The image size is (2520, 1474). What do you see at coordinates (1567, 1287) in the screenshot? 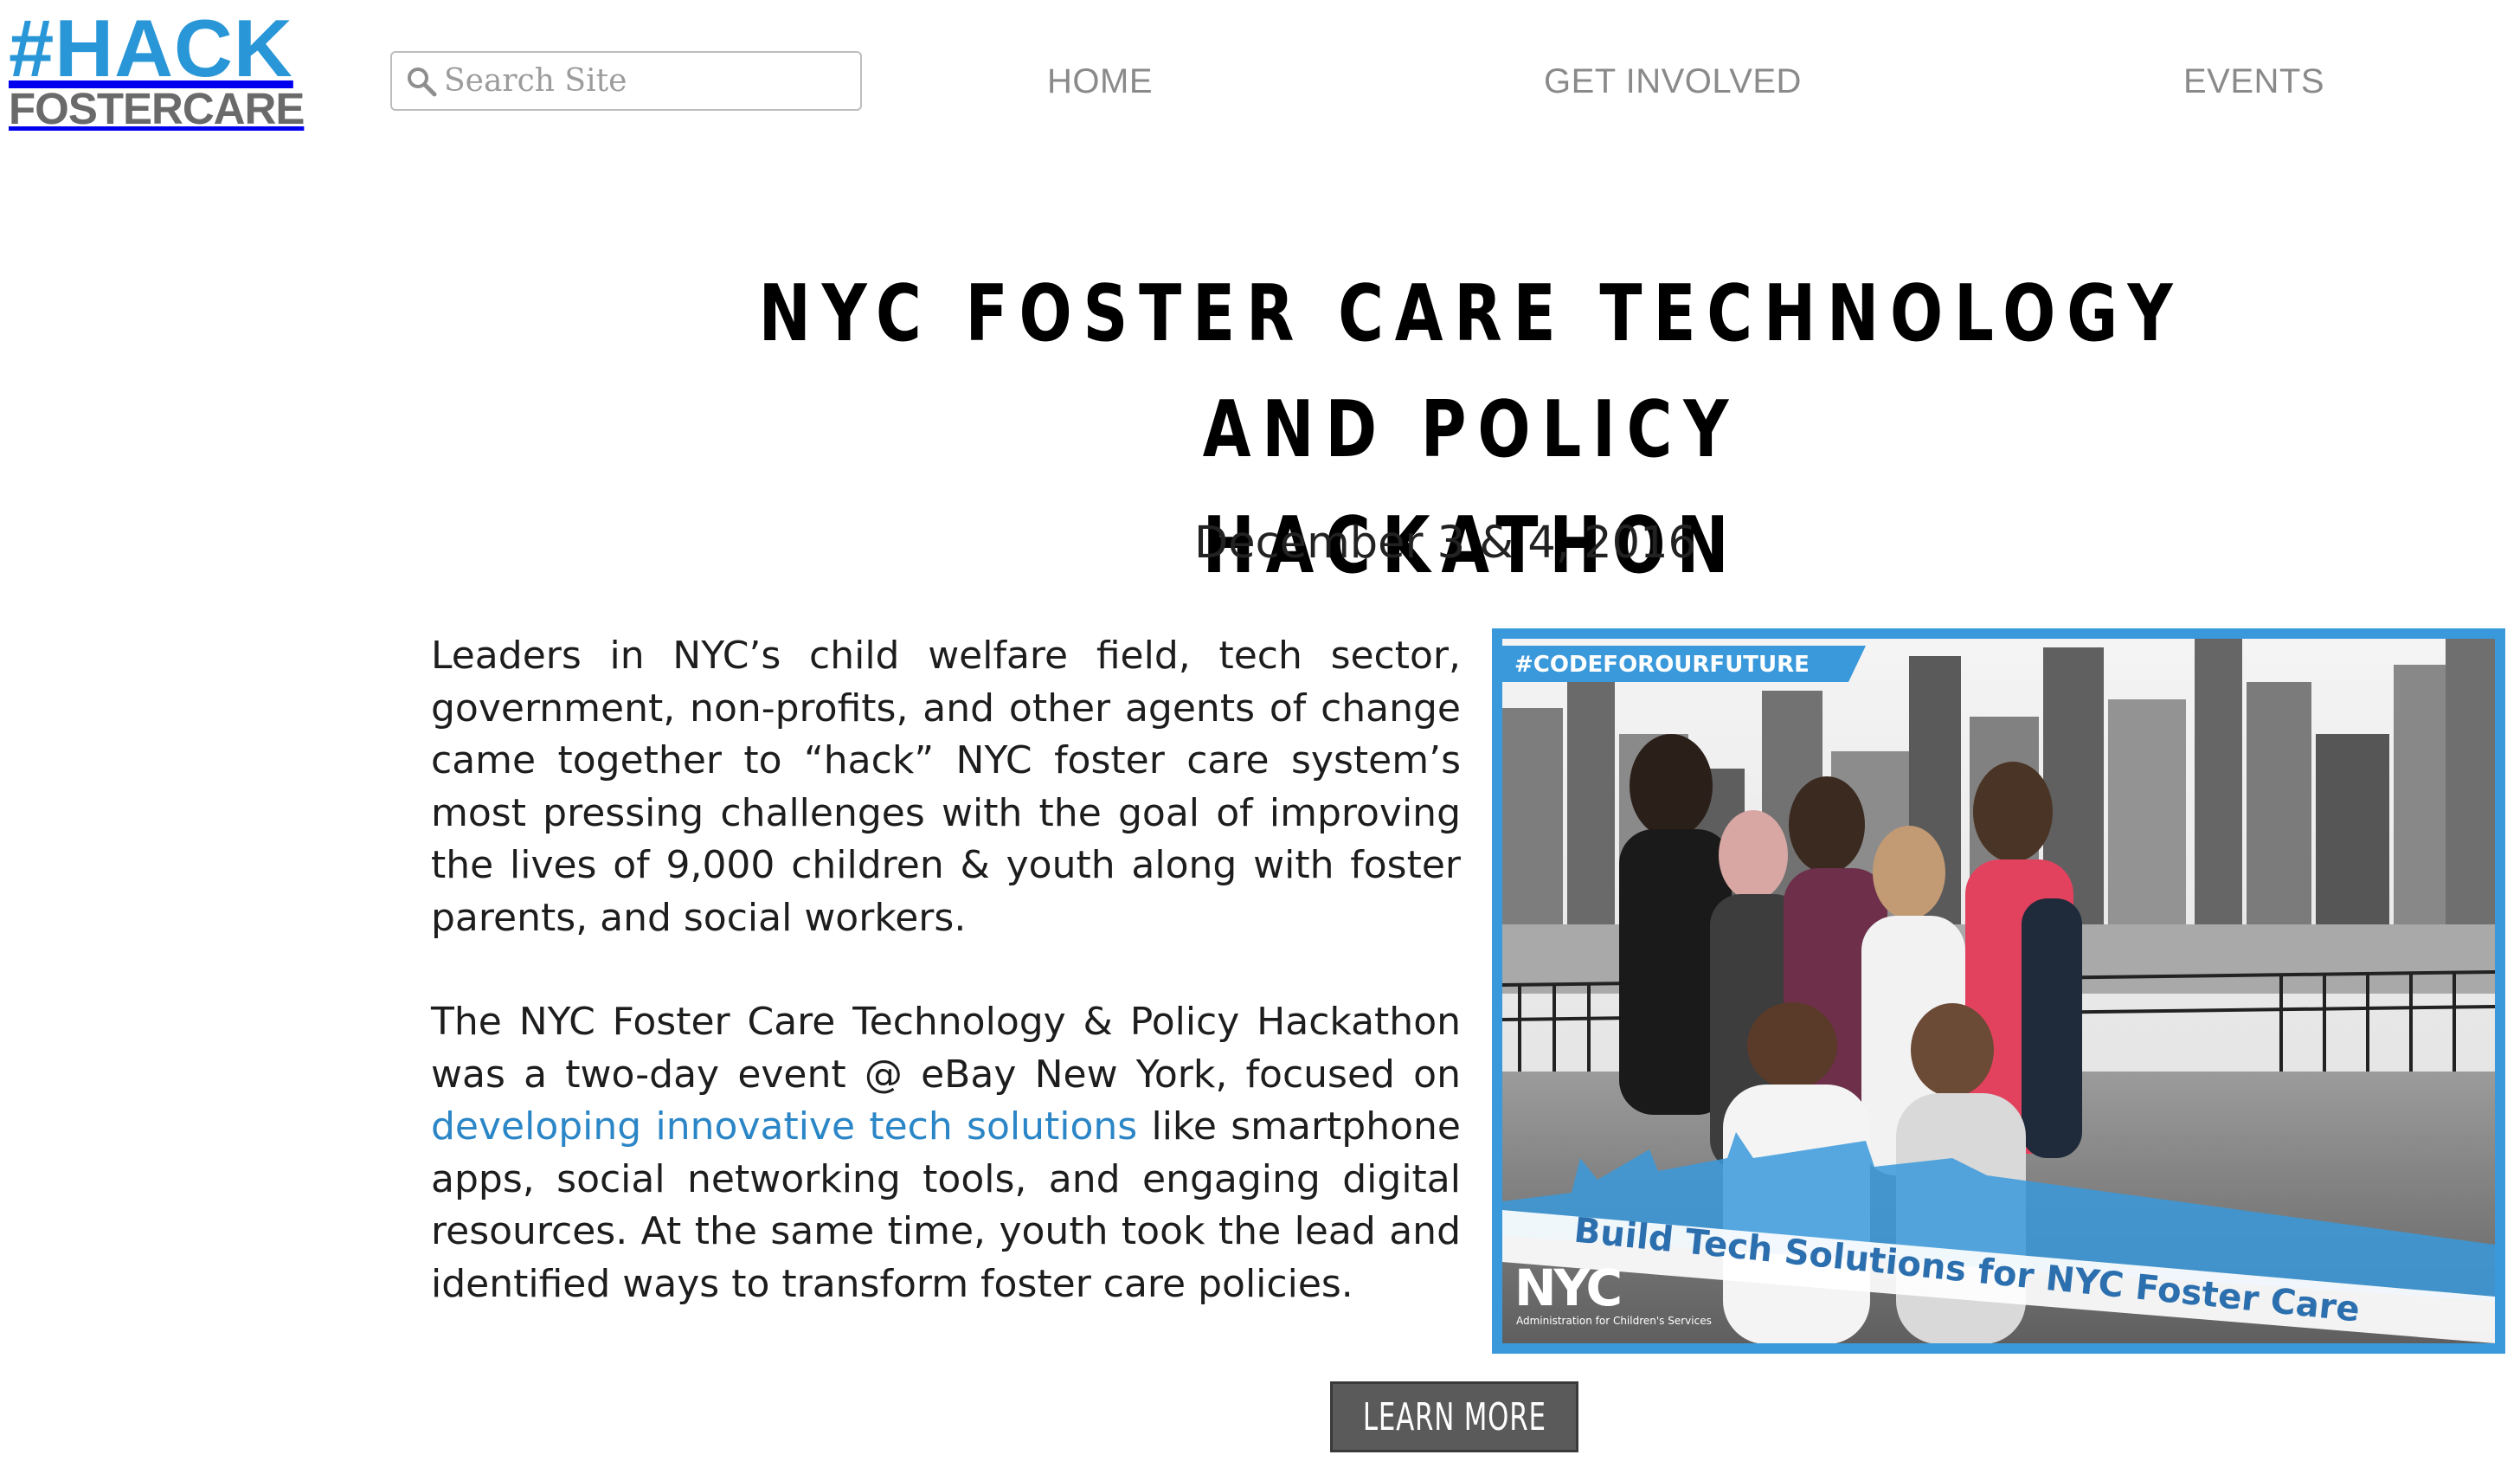
I see `nyc-logo-text: NYC` at bounding box center [1567, 1287].